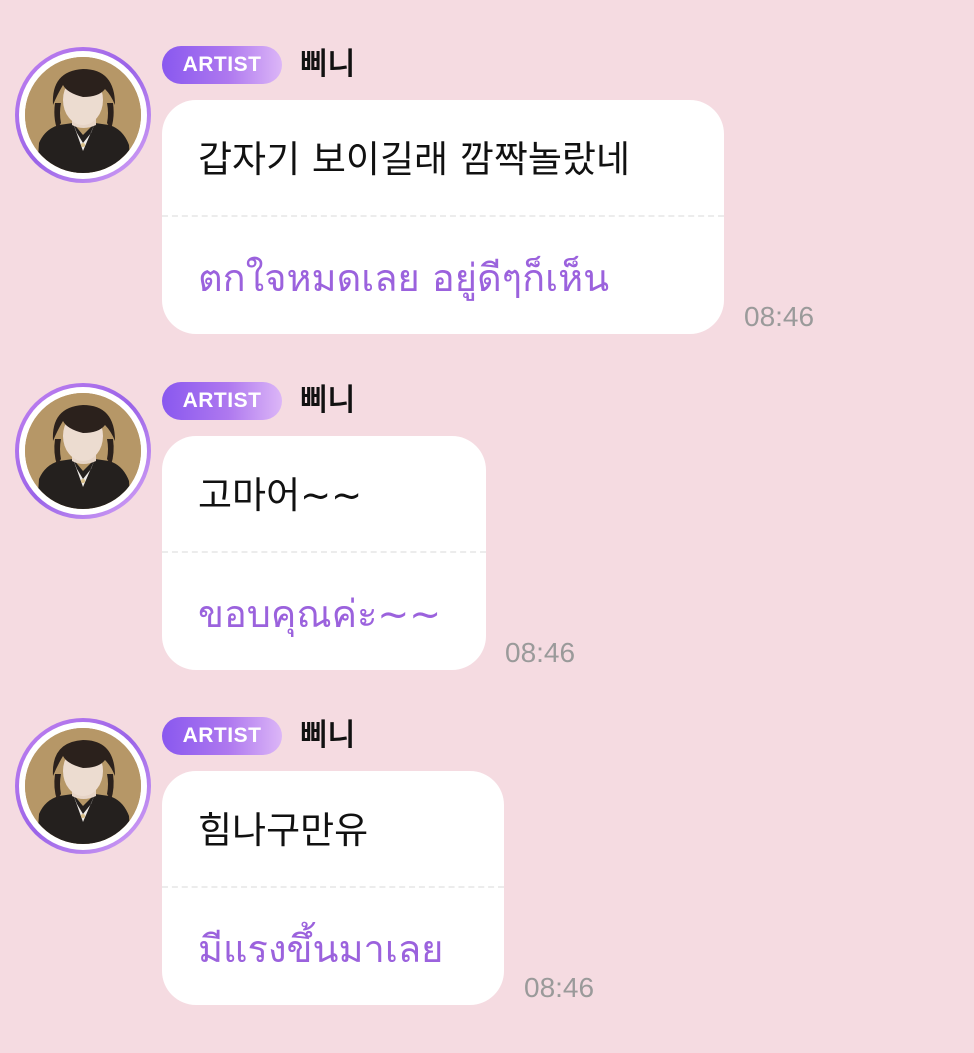 The height and width of the screenshot is (1053, 974). I want to click on translation-text: มีแรงขึ้นมาเลย, so click(321, 949).